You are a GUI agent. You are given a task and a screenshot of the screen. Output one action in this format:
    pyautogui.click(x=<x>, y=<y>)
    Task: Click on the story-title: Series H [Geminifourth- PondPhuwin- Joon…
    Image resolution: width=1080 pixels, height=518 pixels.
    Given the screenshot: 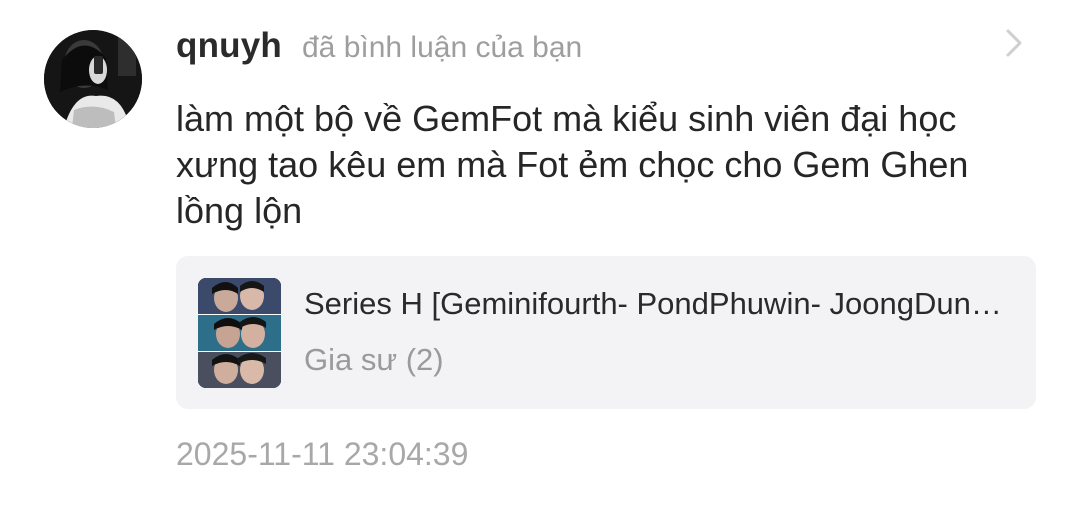 What is the action you would take?
    pyautogui.click(x=659, y=303)
    